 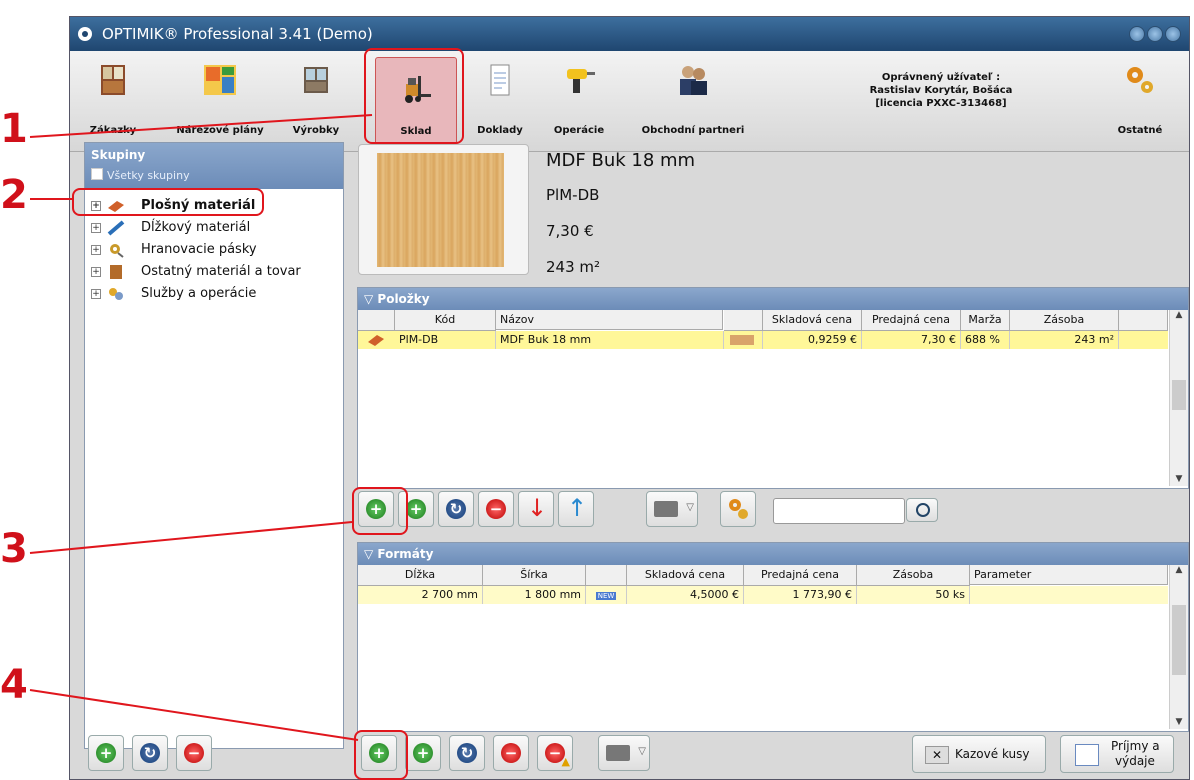 I want to click on col-color, so click(x=743, y=320).